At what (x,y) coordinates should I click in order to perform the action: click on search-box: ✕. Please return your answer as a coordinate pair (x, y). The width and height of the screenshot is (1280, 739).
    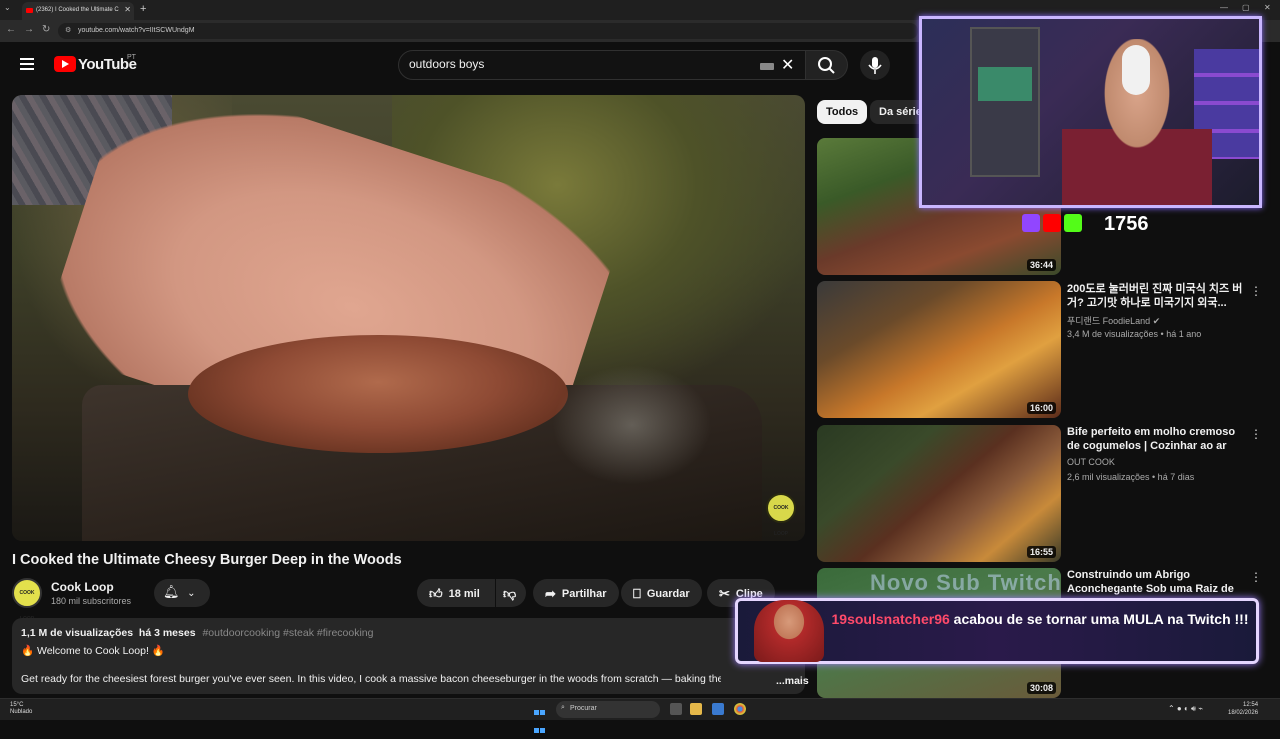
    Looking at the image, I should click on (602, 65).